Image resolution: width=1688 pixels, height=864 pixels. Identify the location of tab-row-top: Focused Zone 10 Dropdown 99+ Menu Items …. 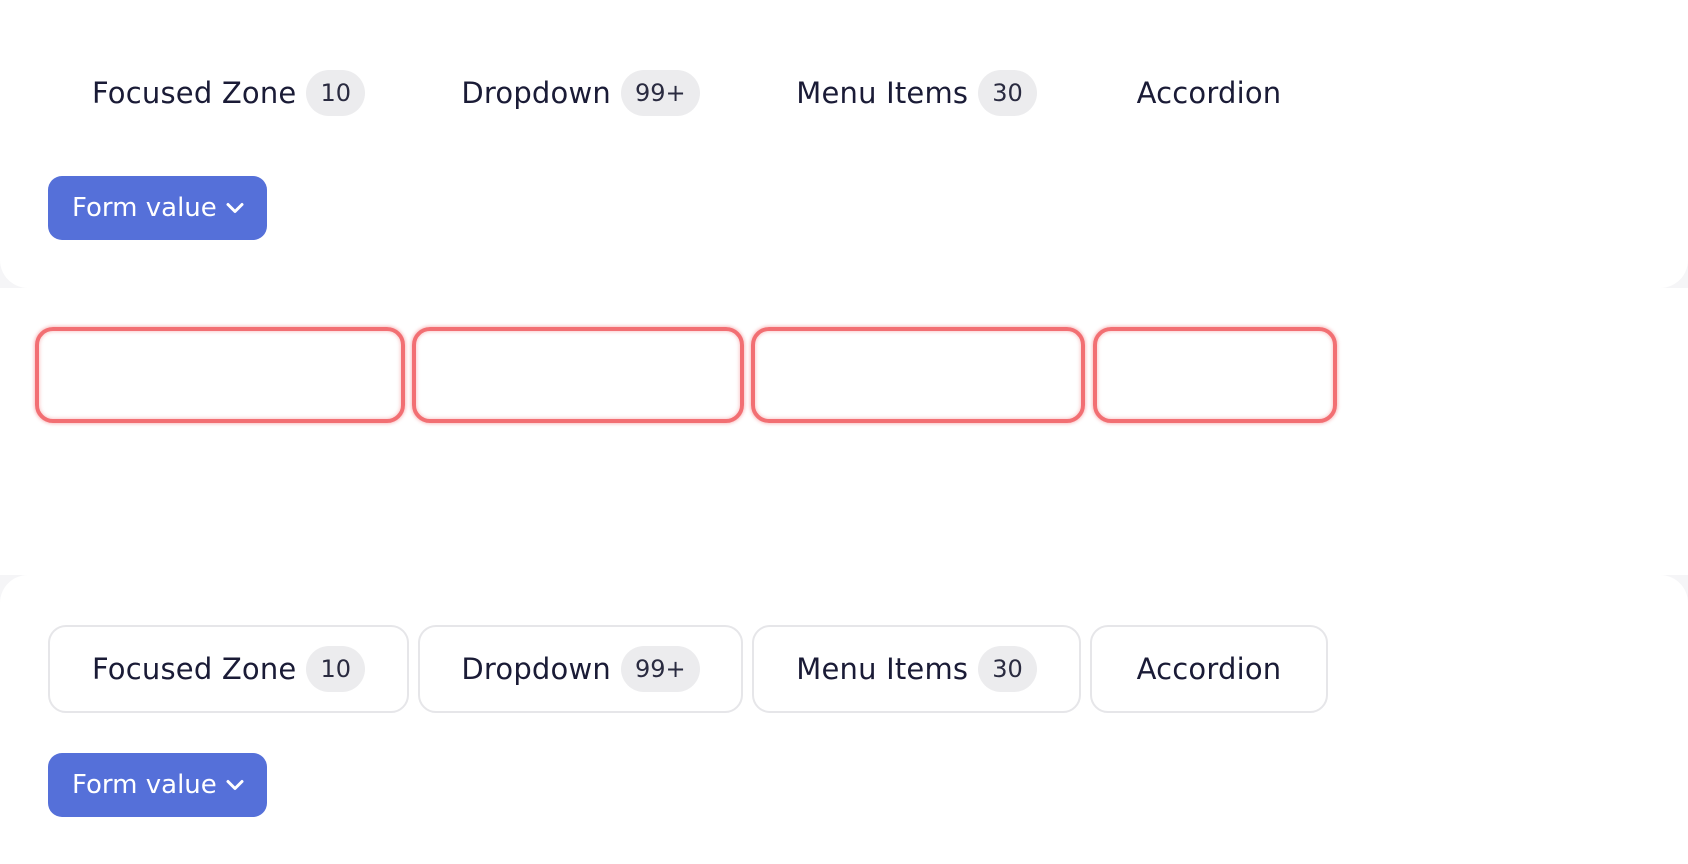
(688, 93).